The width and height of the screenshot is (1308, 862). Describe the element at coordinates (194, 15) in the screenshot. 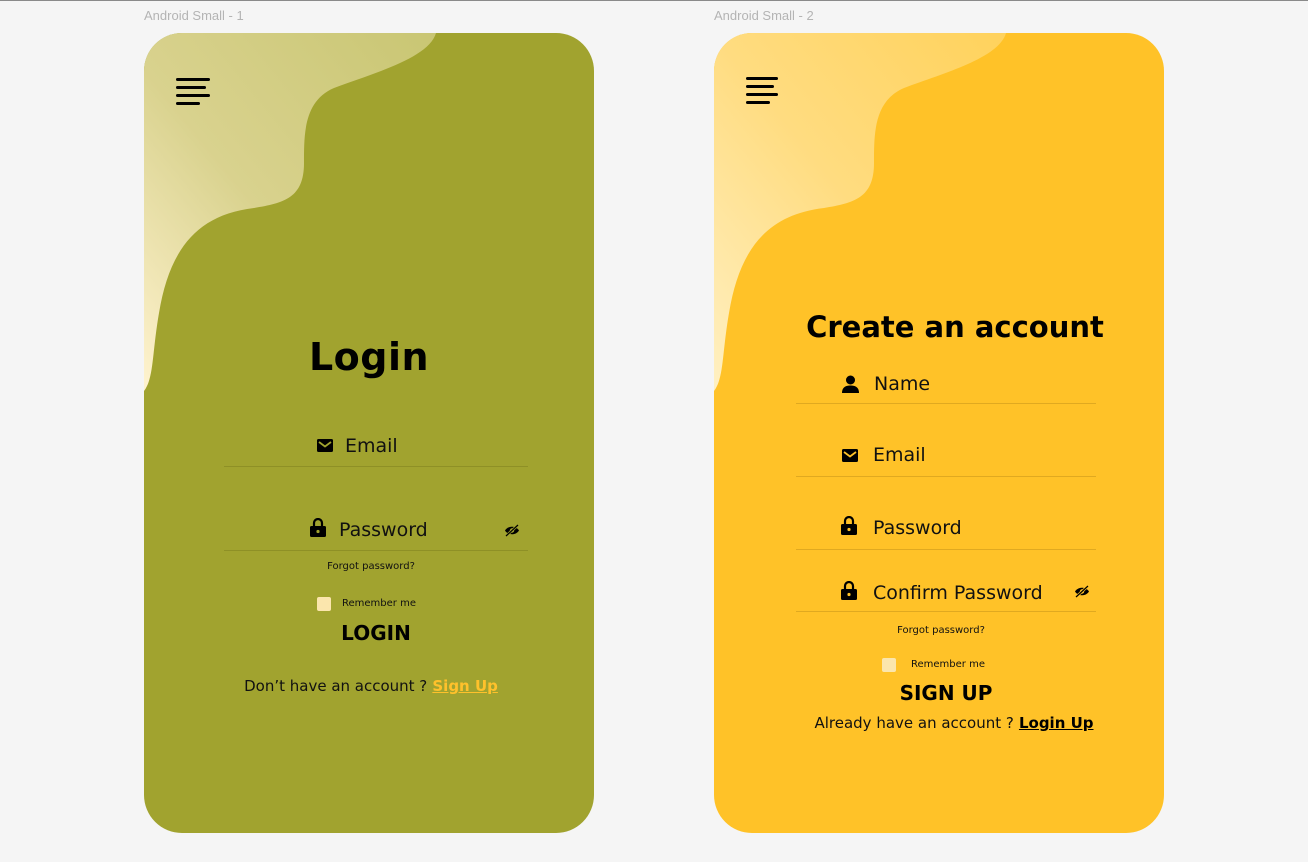

I see `frame-label-1: Android Small - 1` at that location.